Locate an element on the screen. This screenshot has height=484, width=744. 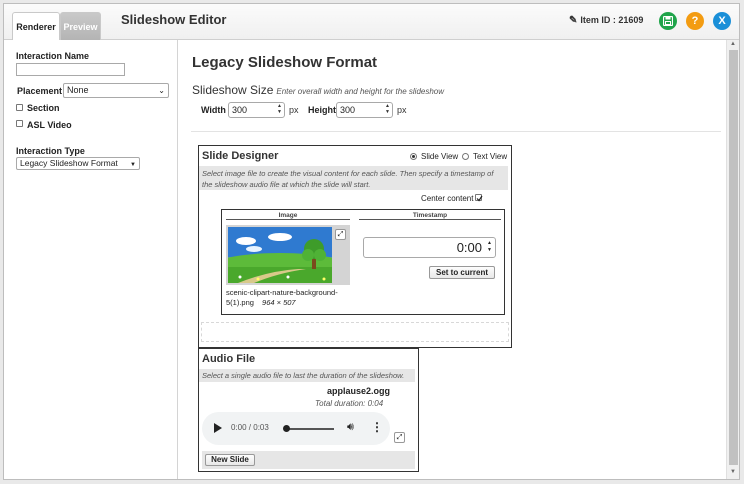
new-slide-drop-zone is located at coordinates (355, 332).